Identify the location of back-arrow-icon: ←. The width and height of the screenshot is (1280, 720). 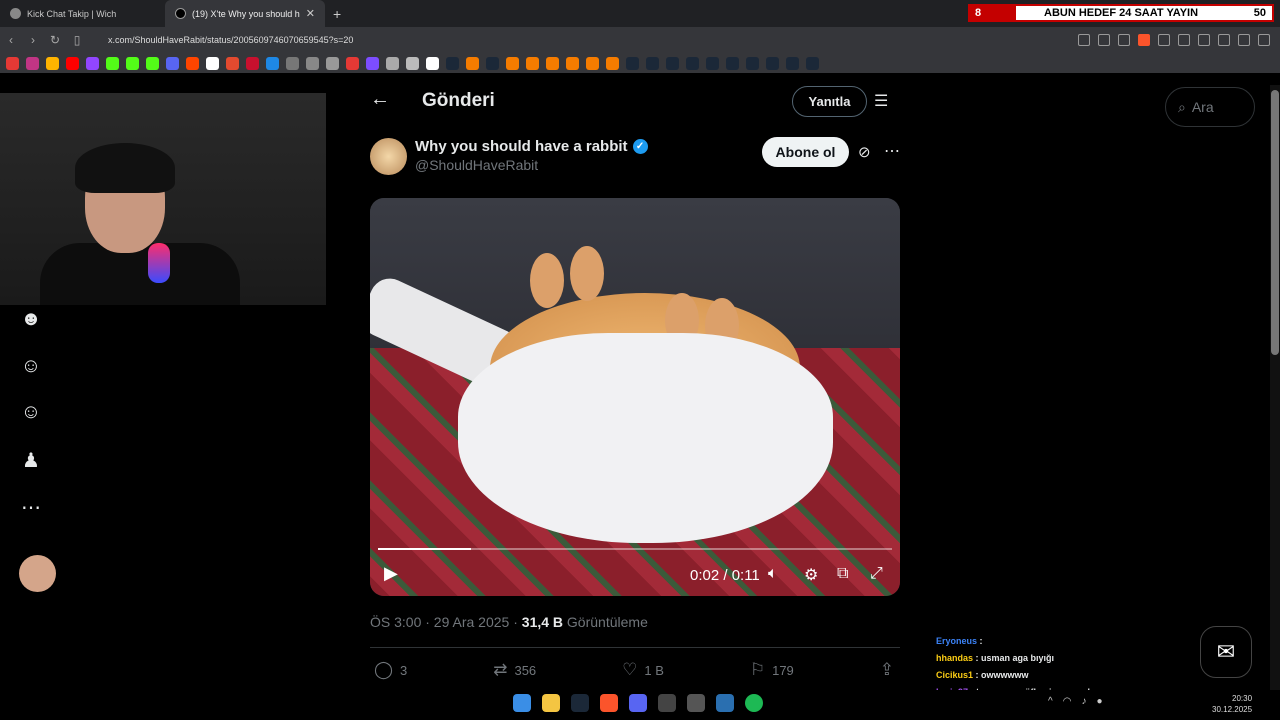
(380, 99).